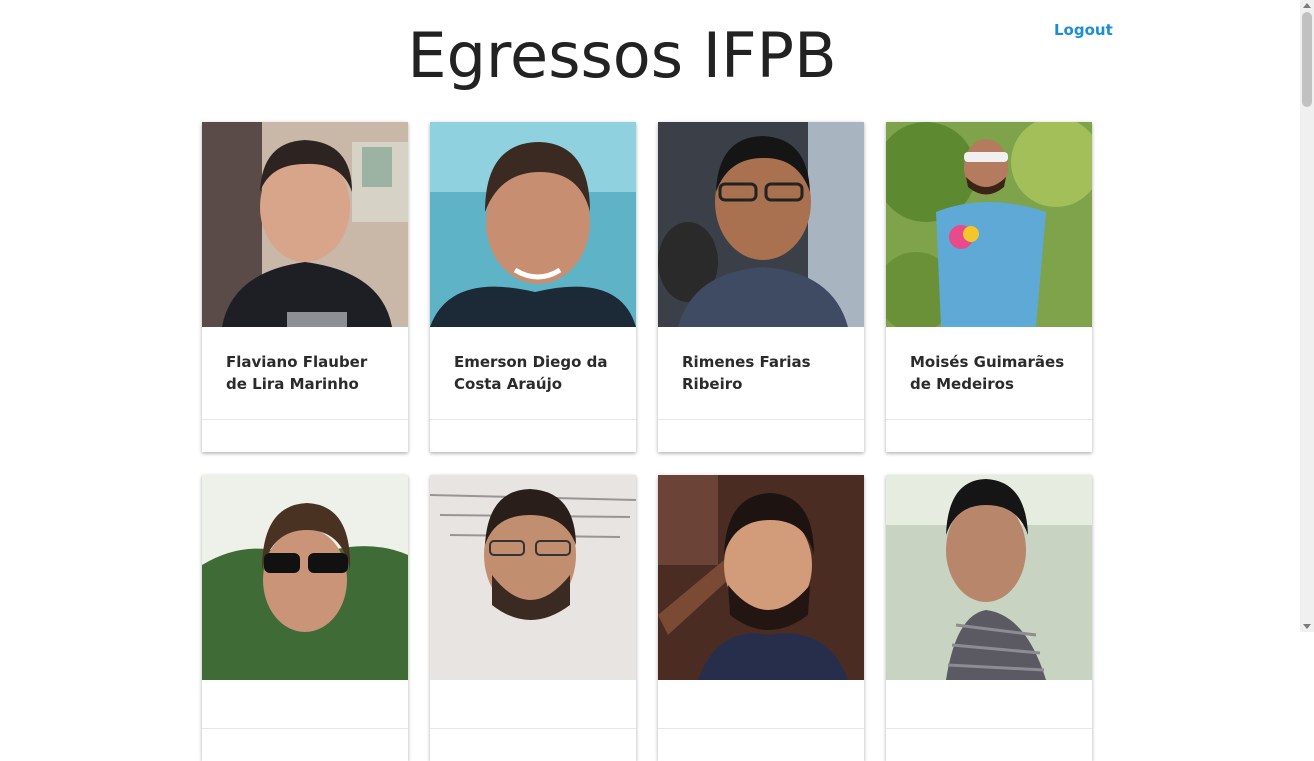  I want to click on alumni-name: Emerson Diego da Costa Araújo, so click(531, 373).